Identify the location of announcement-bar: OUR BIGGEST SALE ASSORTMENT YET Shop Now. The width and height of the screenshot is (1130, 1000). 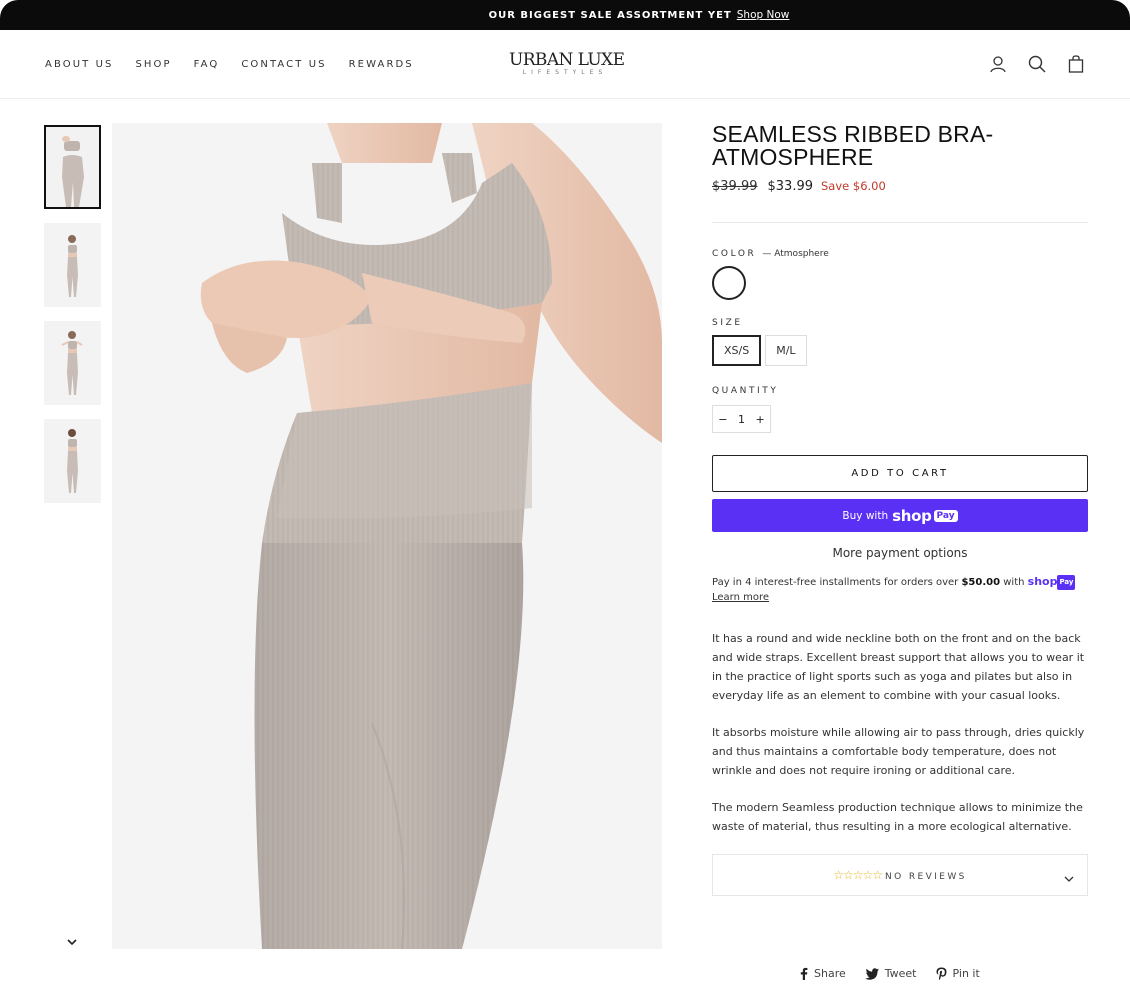
(565, 15).